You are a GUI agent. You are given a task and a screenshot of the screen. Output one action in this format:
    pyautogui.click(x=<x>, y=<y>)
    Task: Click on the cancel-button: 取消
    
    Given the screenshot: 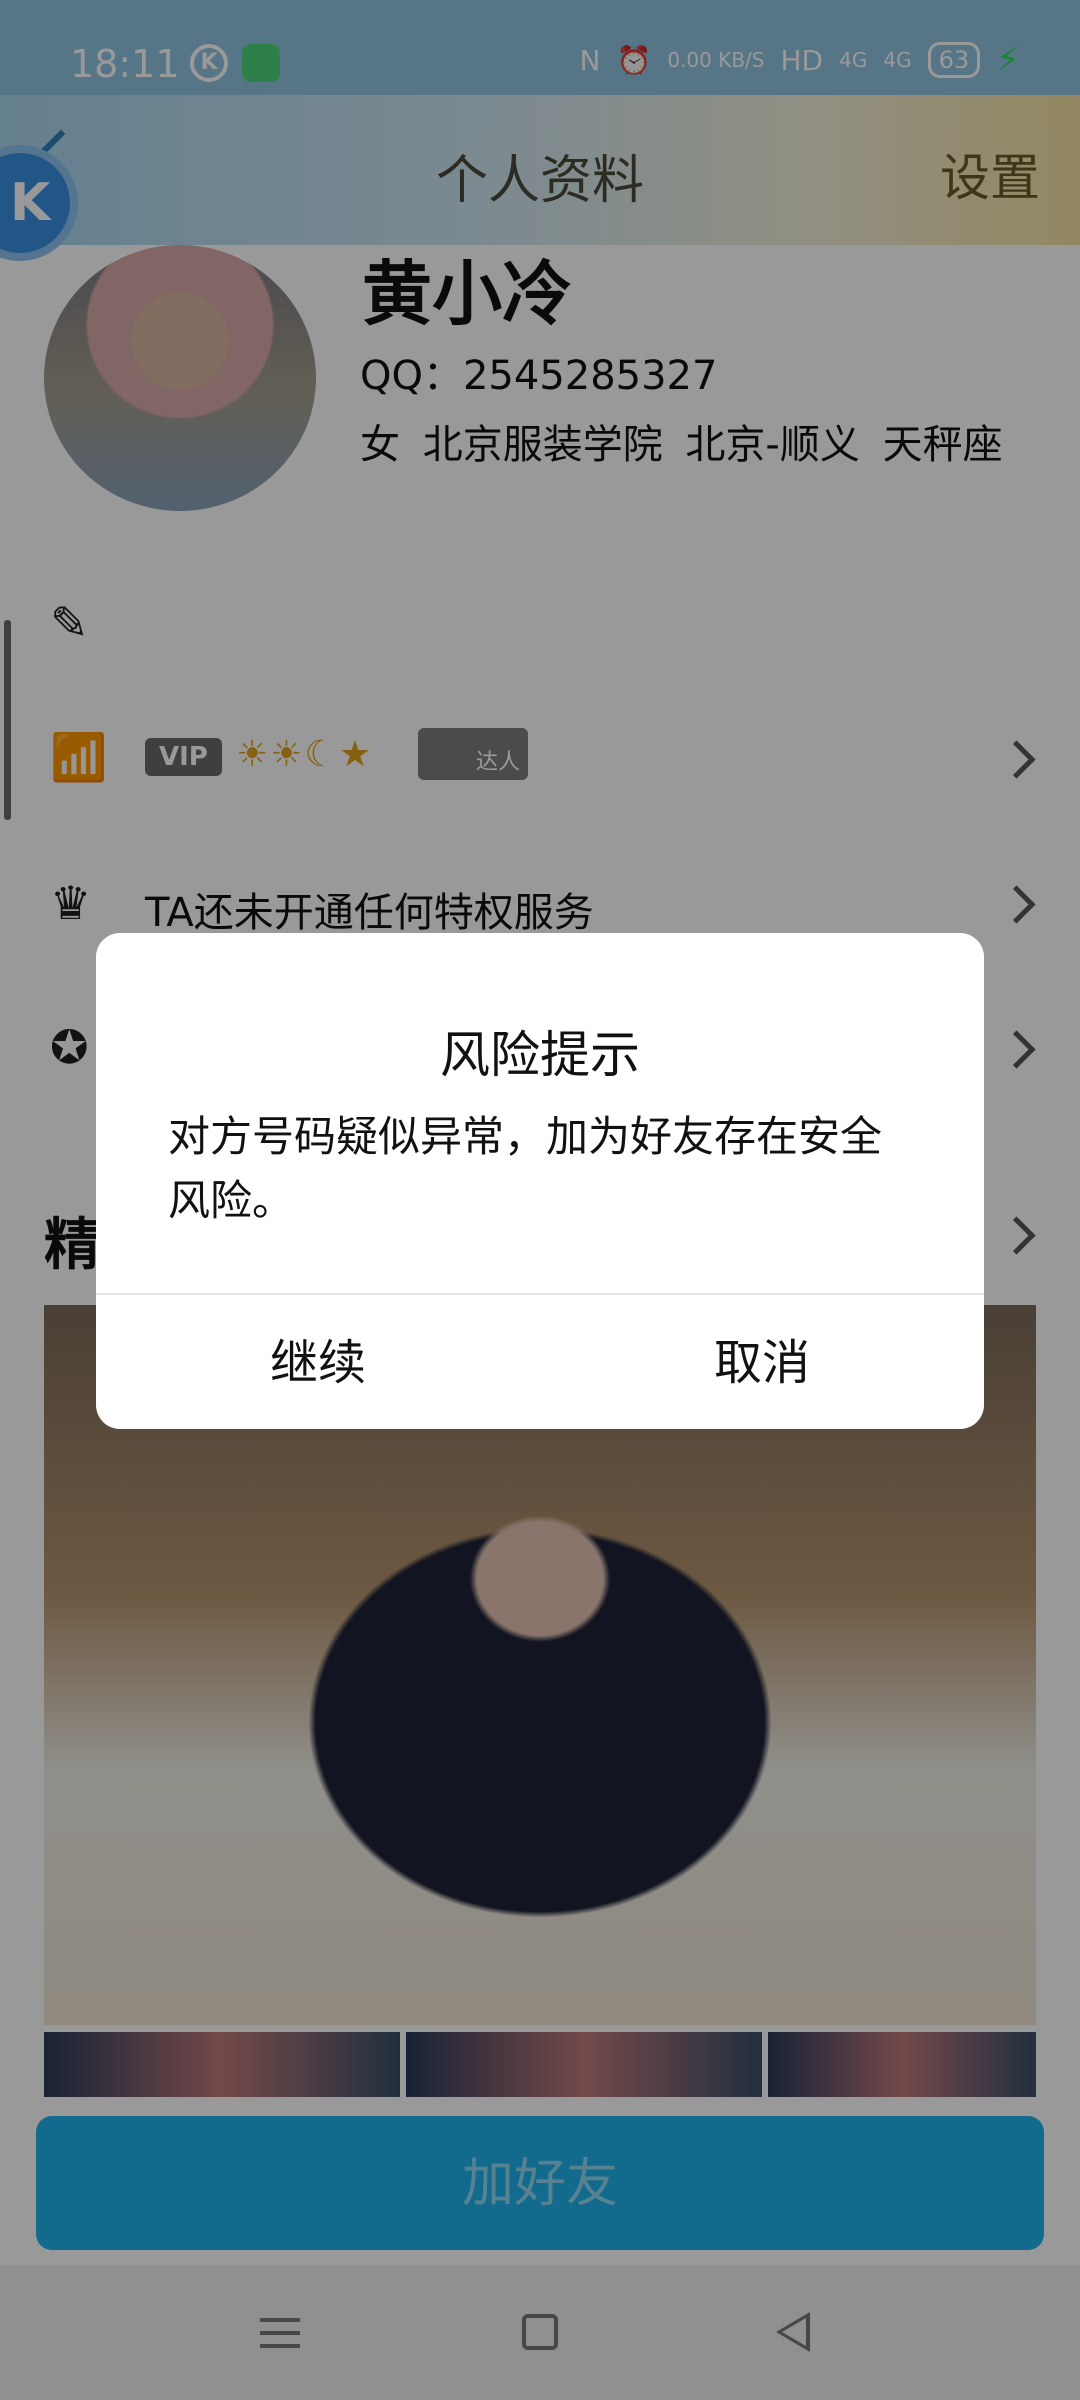 What is the action you would take?
    pyautogui.click(x=762, y=1362)
    